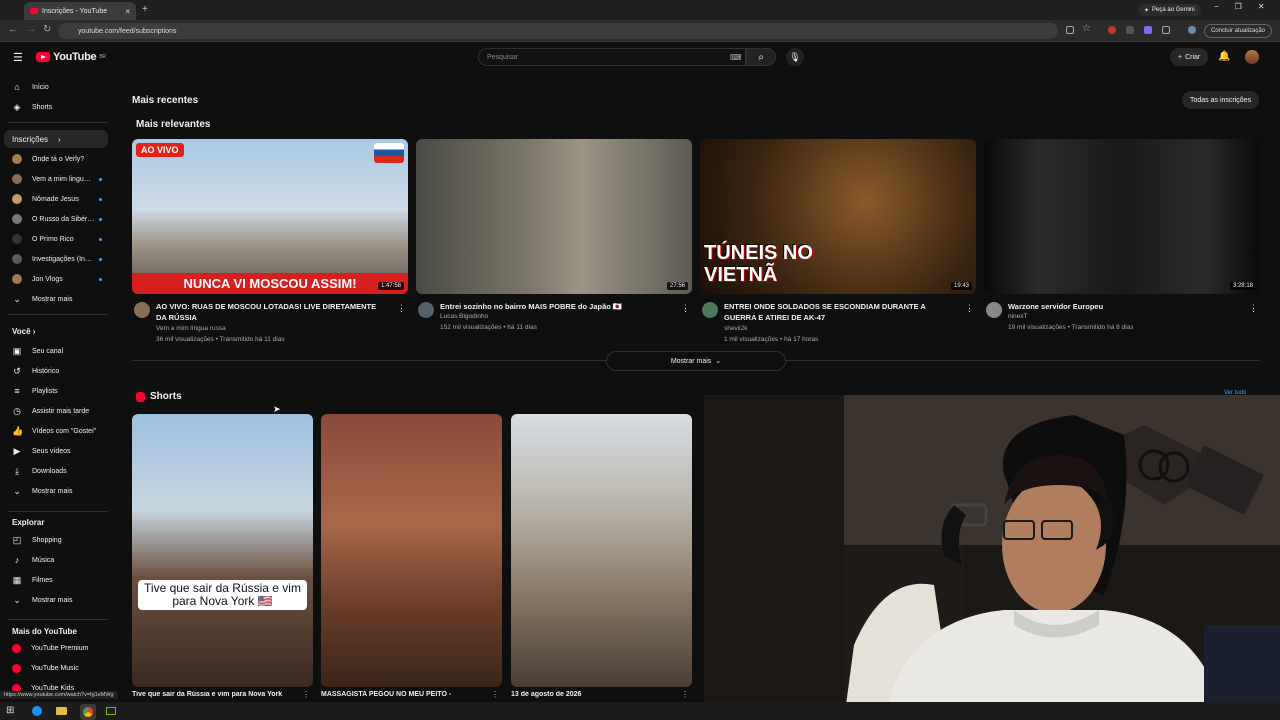  What do you see at coordinates (838, 216) in the screenshot?
I see `video-thumbnail: TÚNEIS NO VIETNÃ 19:43` at bounding box center [838, 216].